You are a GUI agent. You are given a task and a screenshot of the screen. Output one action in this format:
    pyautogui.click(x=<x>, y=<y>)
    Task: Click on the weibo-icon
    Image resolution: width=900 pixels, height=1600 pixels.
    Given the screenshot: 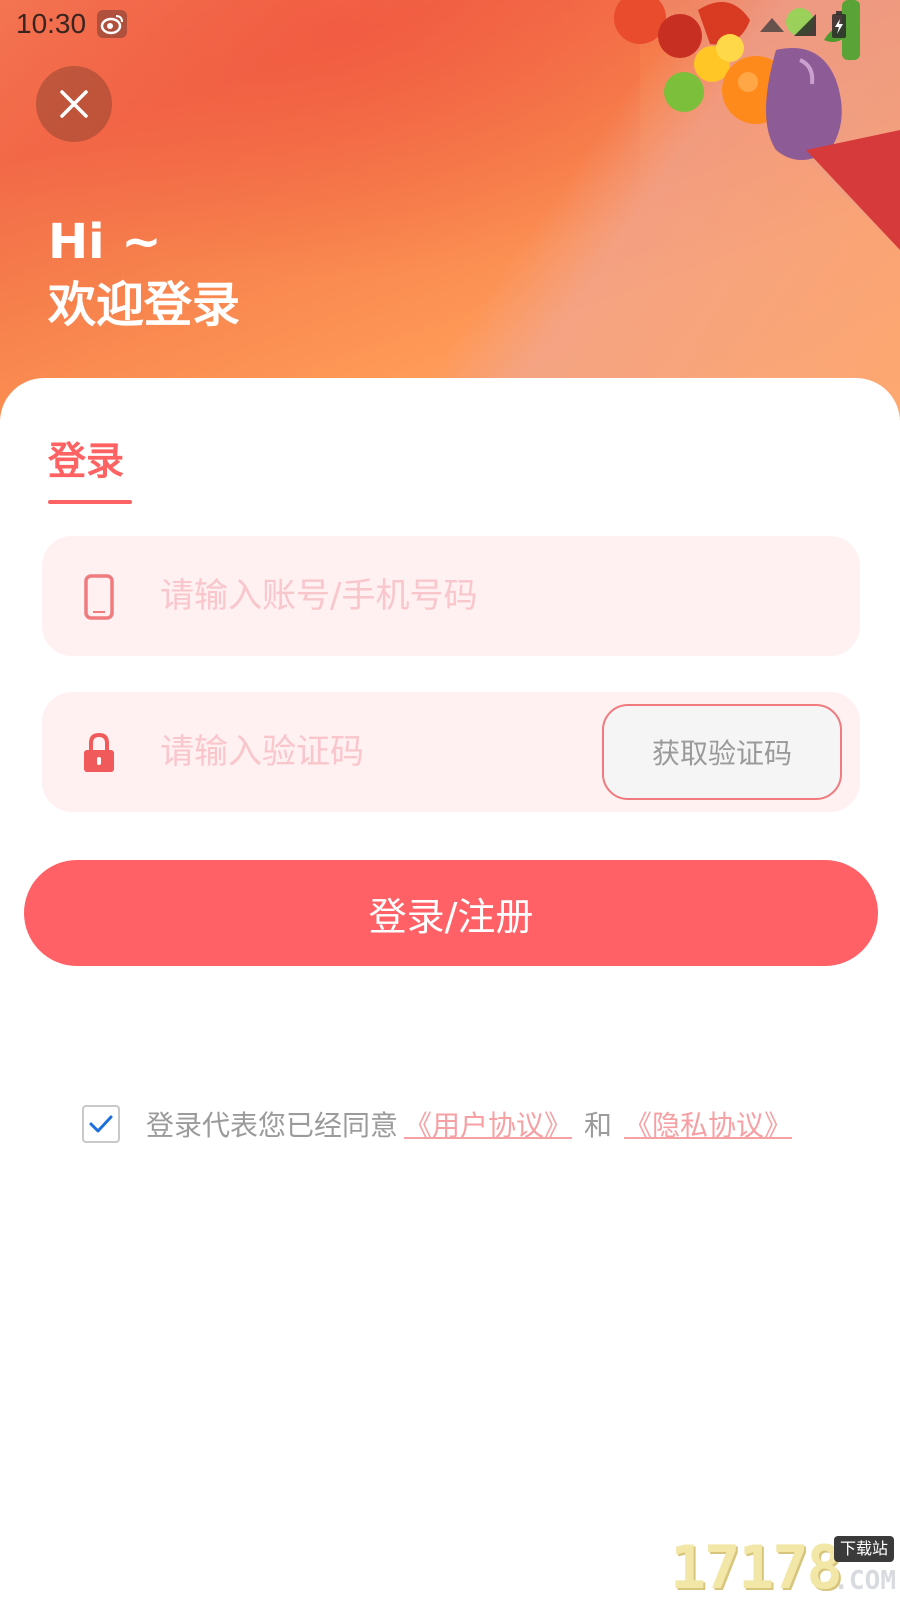 What is the action you would take?
    pyautogui.click(x=112, y=24)
    